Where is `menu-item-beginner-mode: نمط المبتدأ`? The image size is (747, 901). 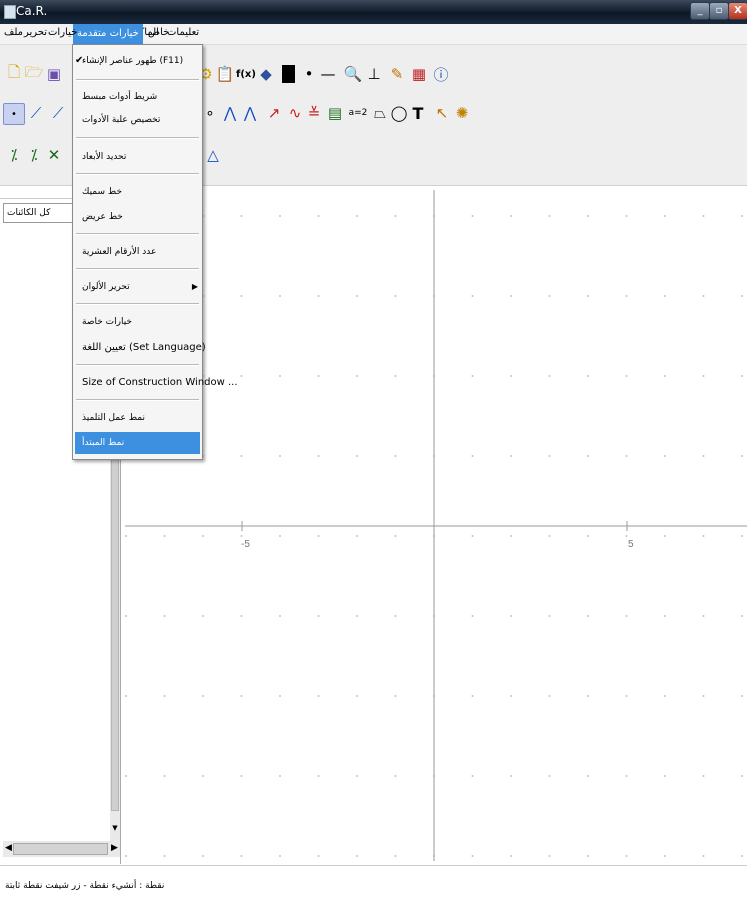 menu-item-beginner-mode: نمط المبتدأ is located at coordinates (137, 443).